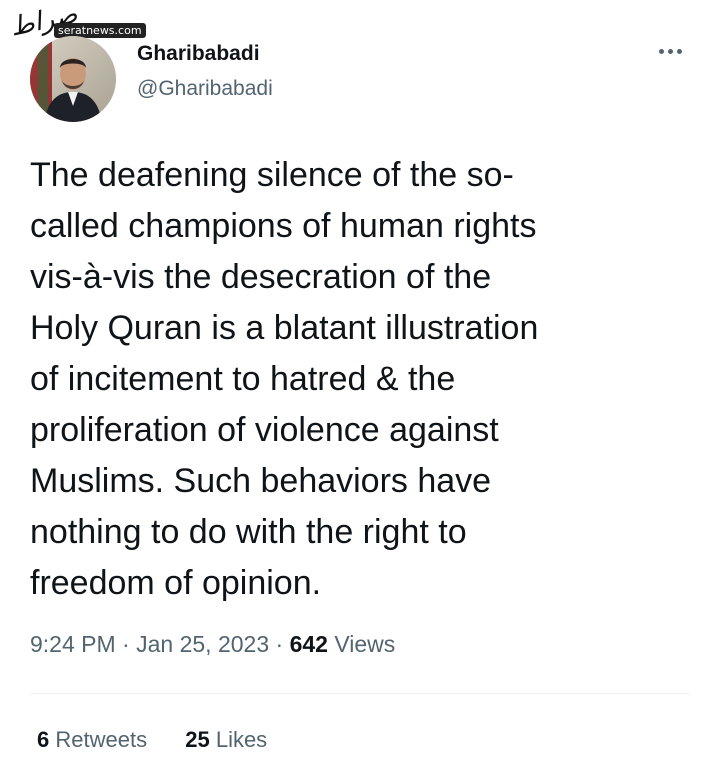  I want to click on more-horizontal-icon, so click(670, 51).